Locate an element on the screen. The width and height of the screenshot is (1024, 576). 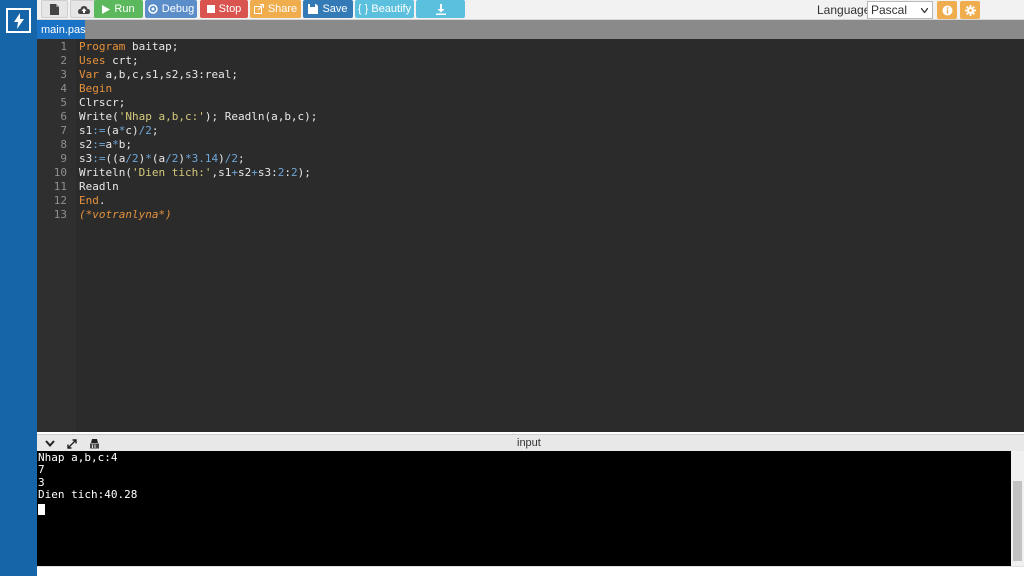
code-text: (*votranlyna*) is located at coordinates (125, 214).